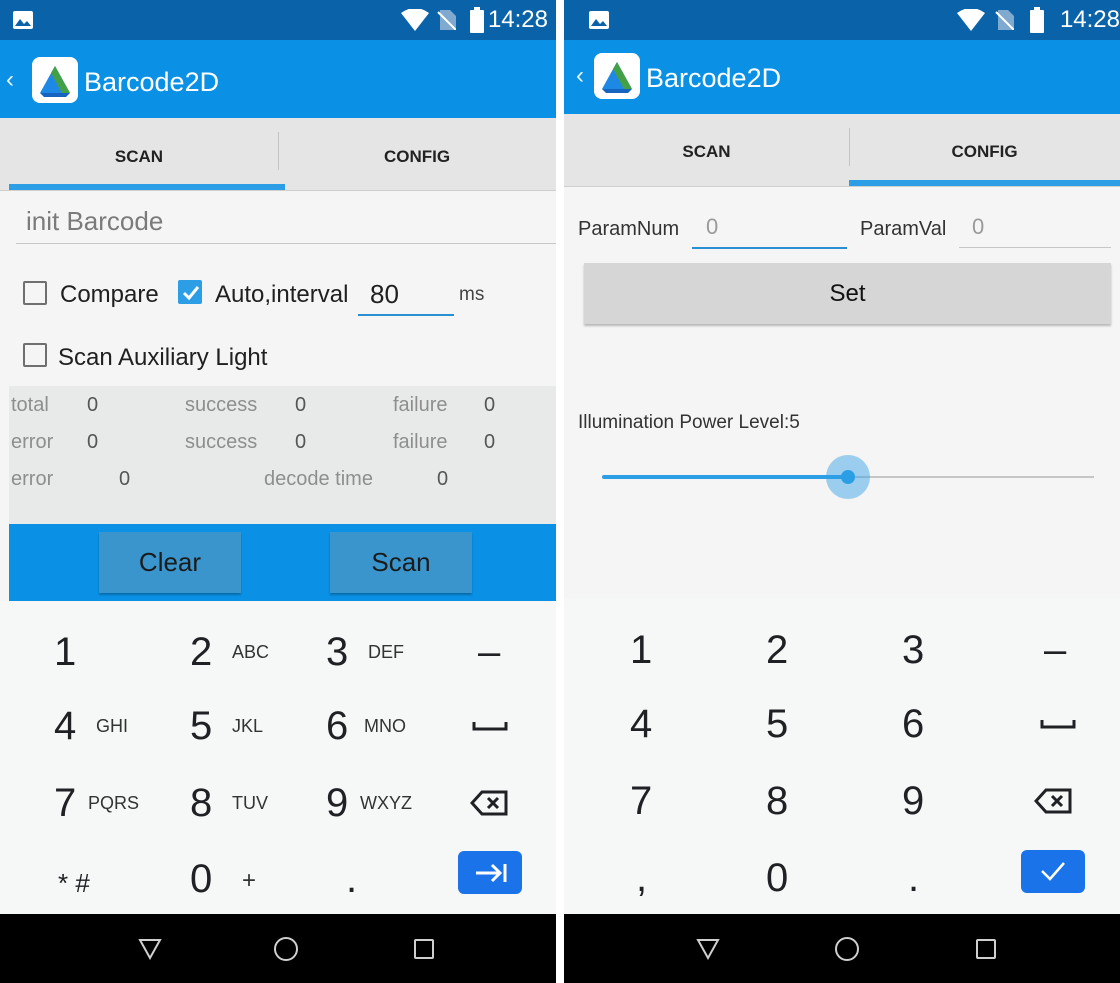 Image resolution: width=1120 pixels, height=983 pixels. What do you see at coordinates (35, 293) in the screenshot?
I see `compare-checkbox` at bounding box center [35, 293].